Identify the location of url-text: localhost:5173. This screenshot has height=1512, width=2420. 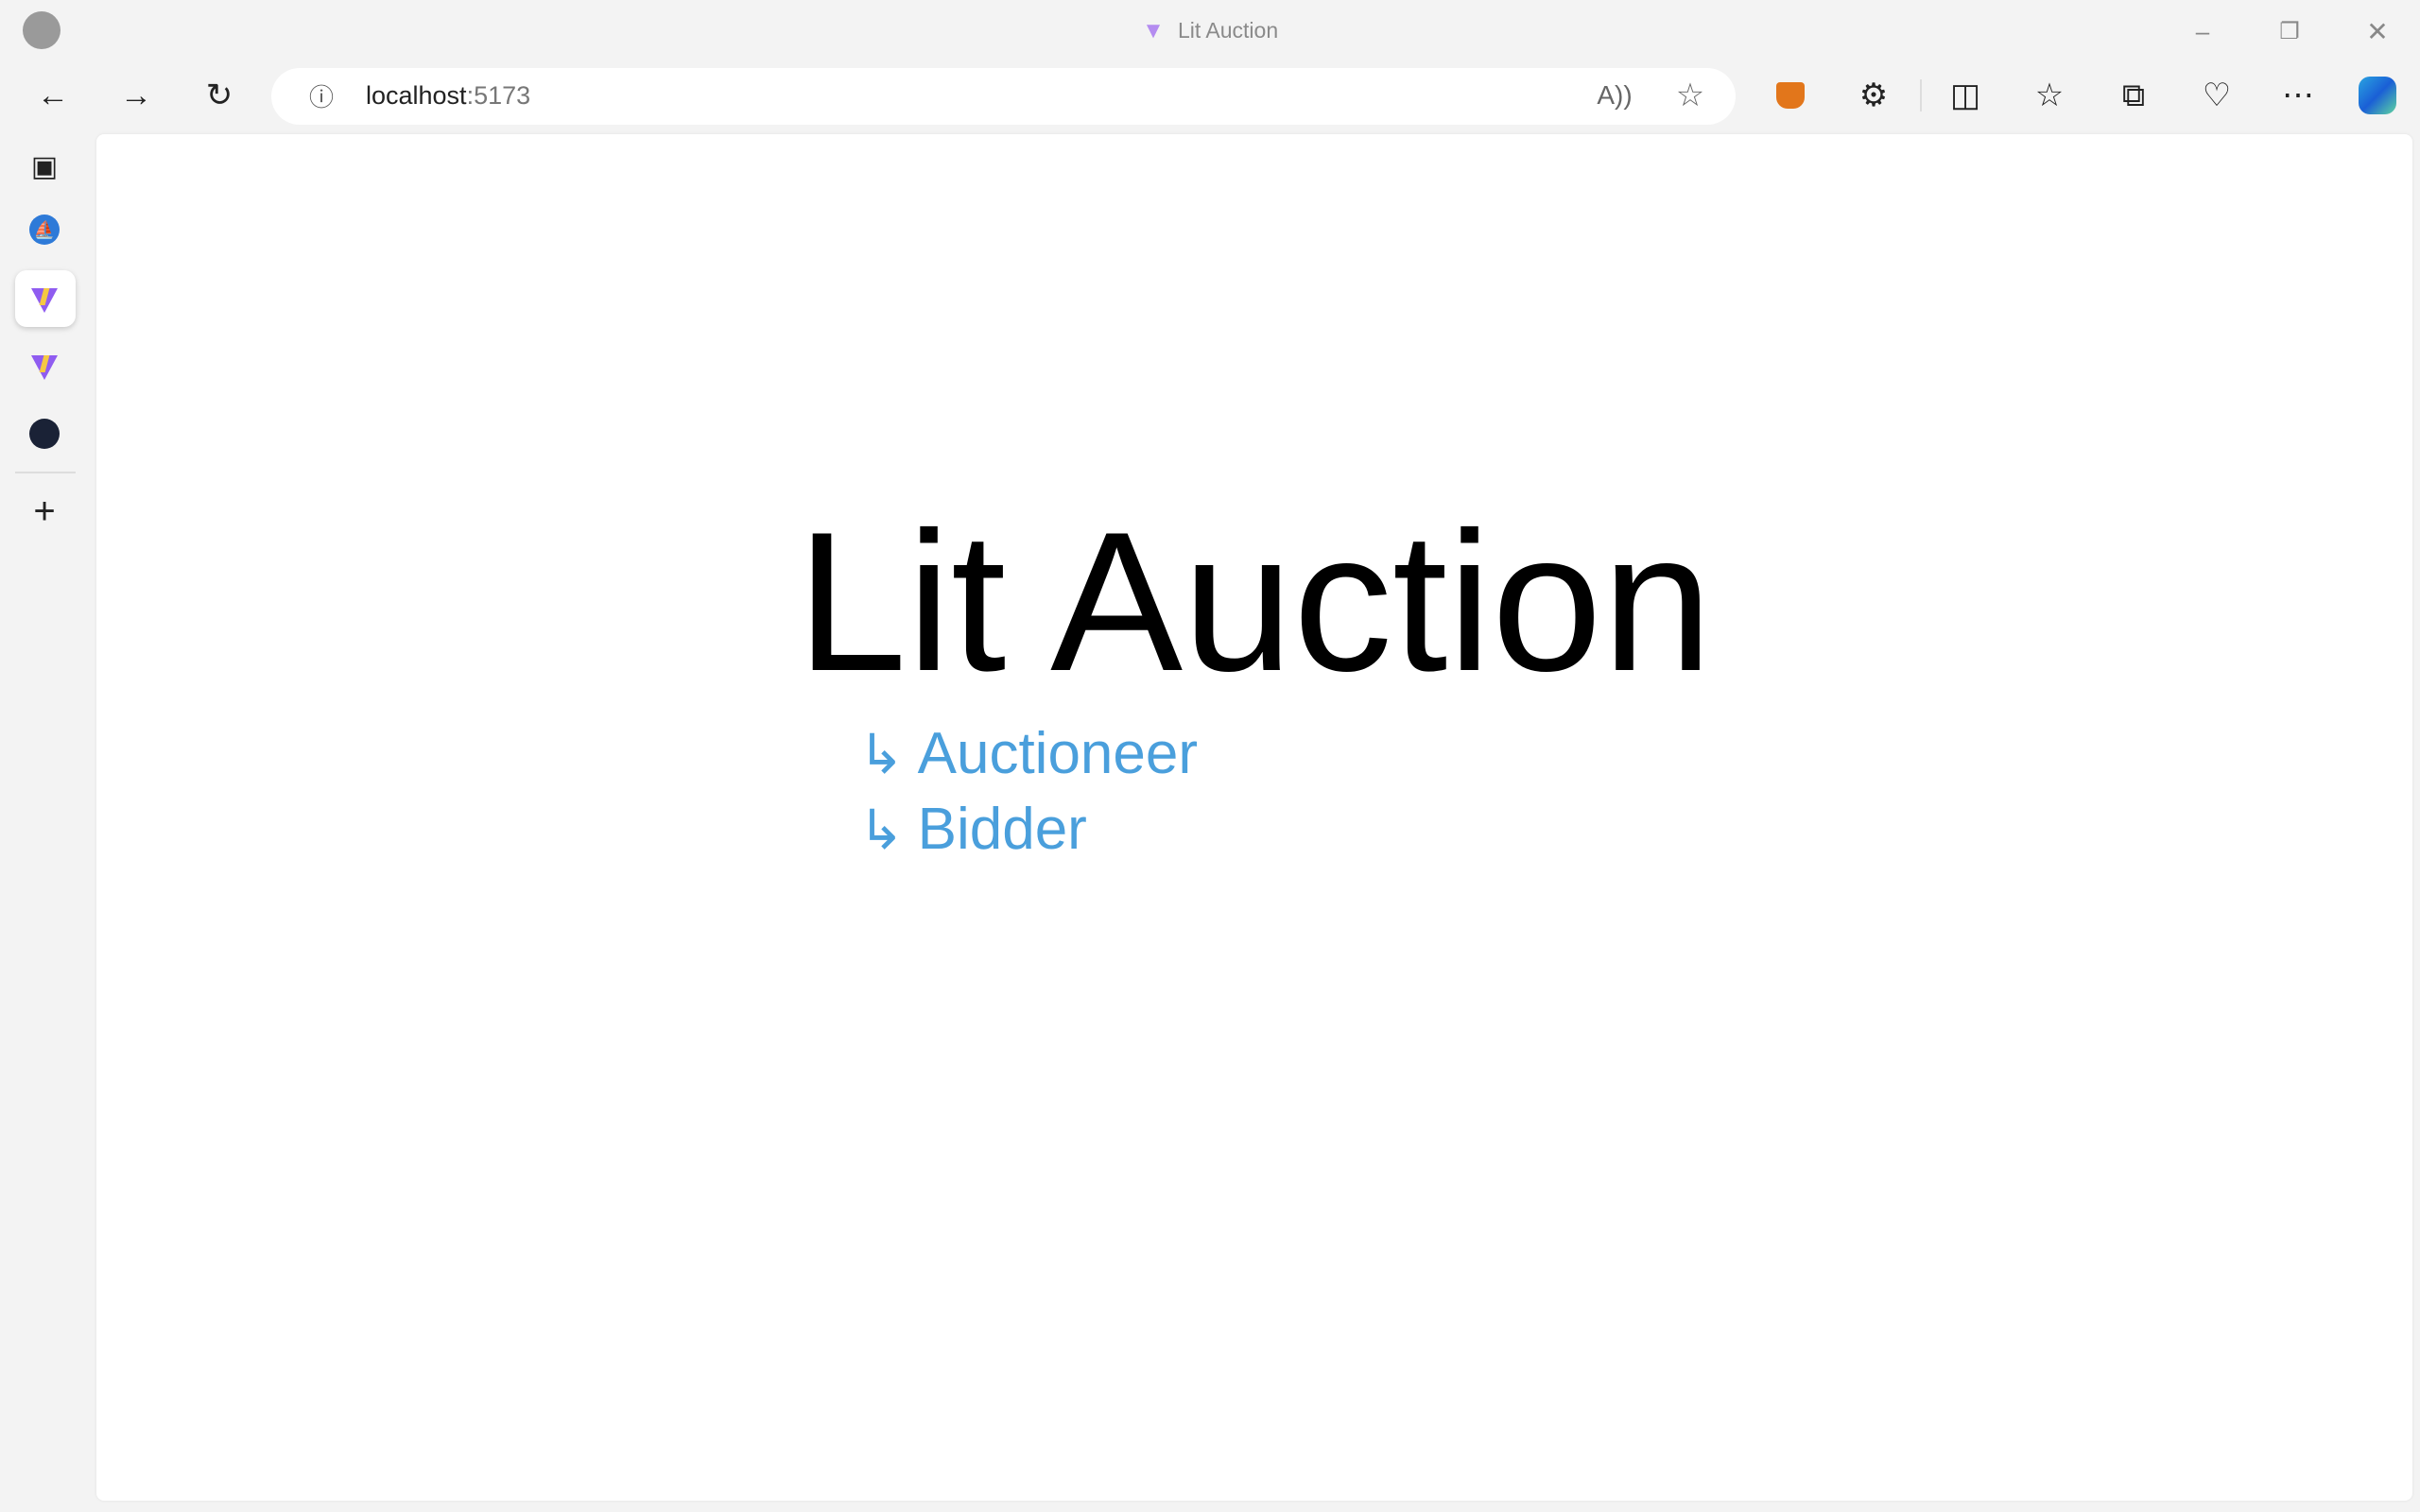
(448, 96).